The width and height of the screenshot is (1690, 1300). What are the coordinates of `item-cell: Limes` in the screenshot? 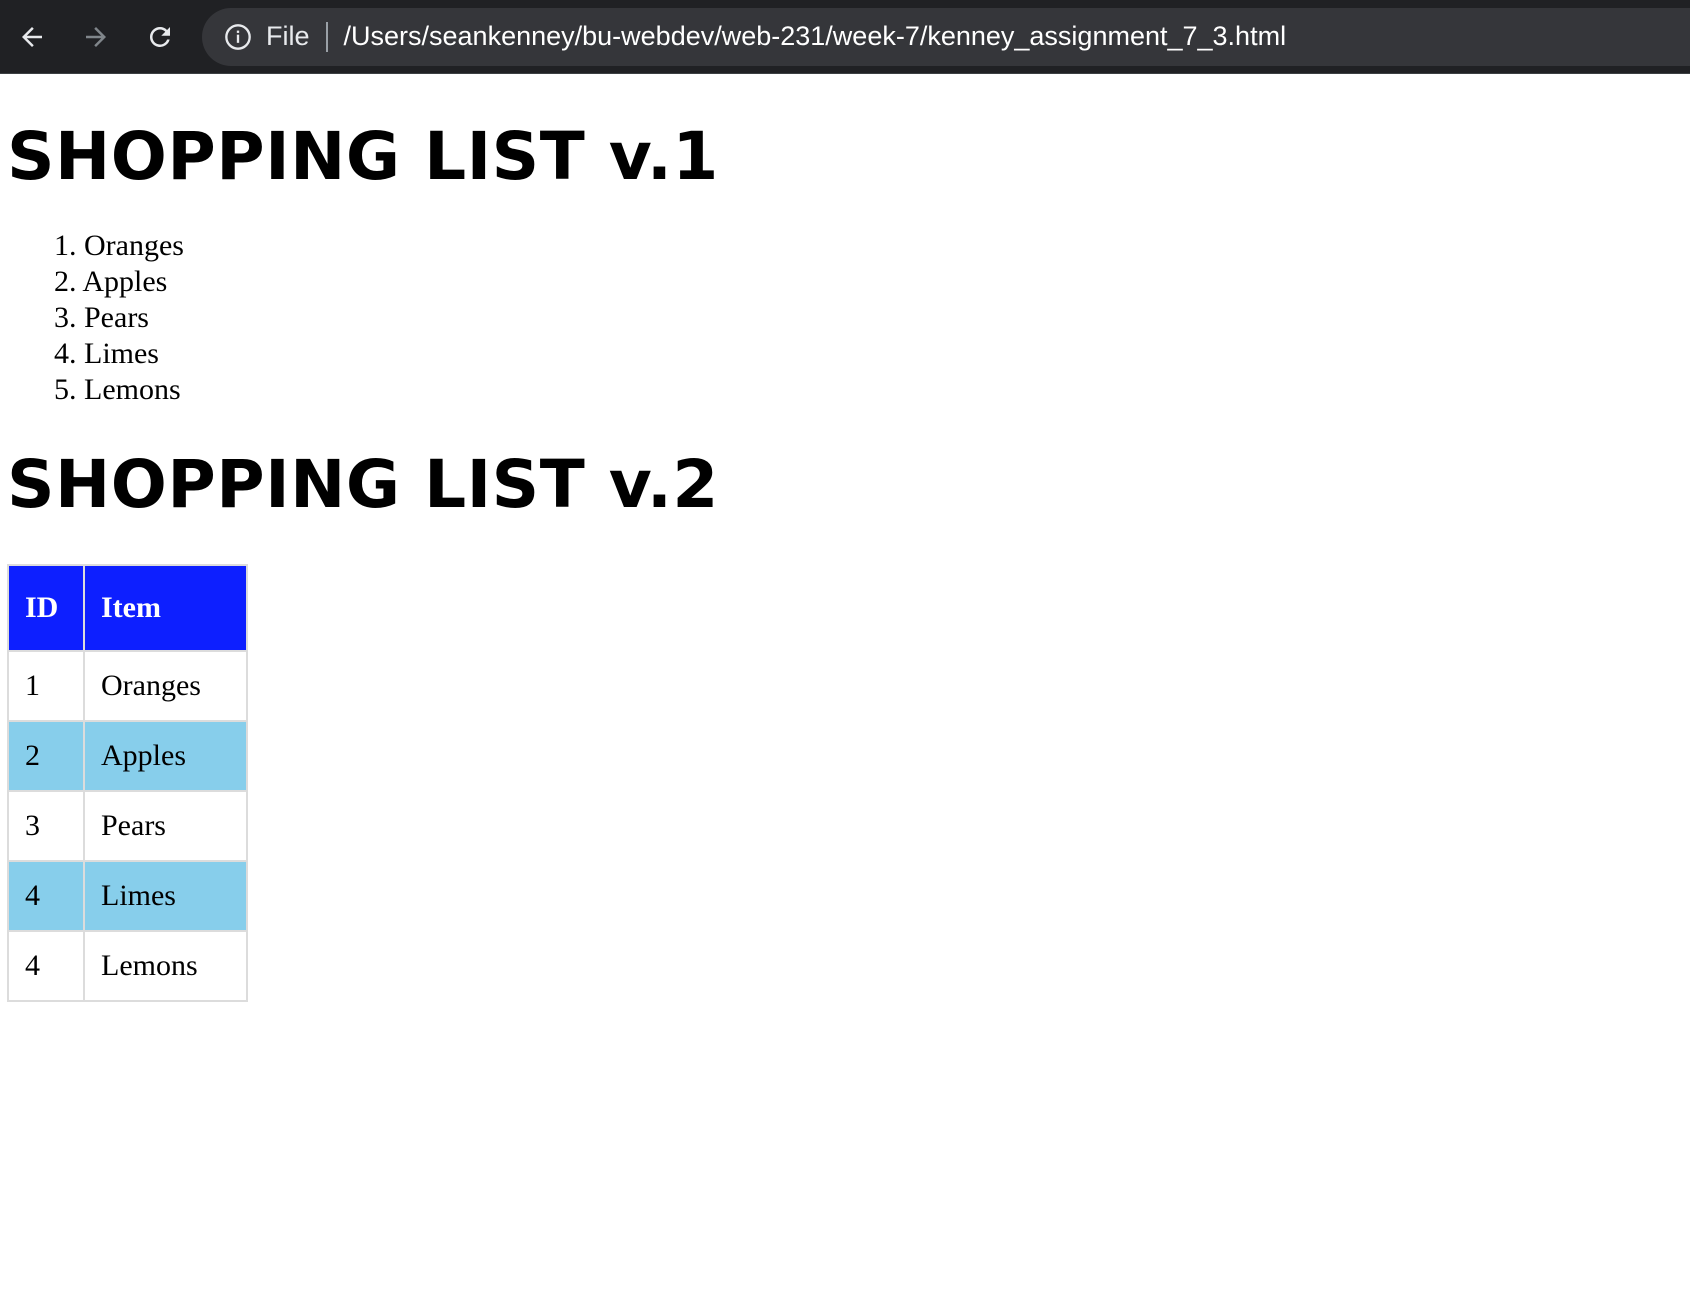 It's located at (165, 896).